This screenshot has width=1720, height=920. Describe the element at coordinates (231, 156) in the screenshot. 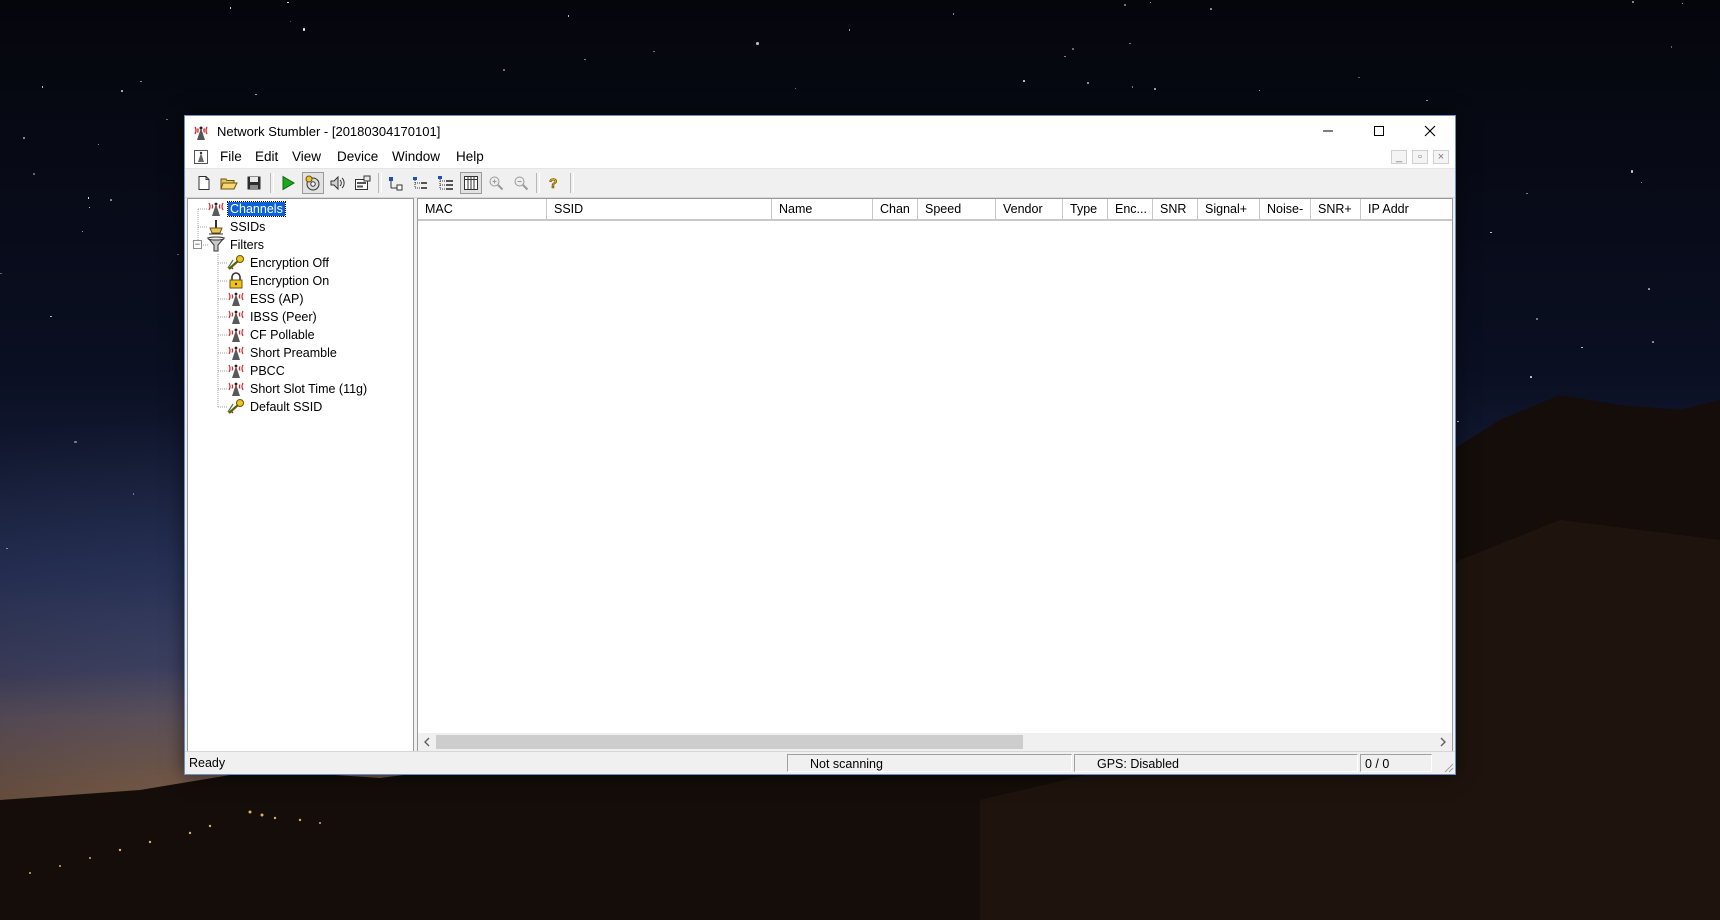

I see `menu-file: File` at that location.